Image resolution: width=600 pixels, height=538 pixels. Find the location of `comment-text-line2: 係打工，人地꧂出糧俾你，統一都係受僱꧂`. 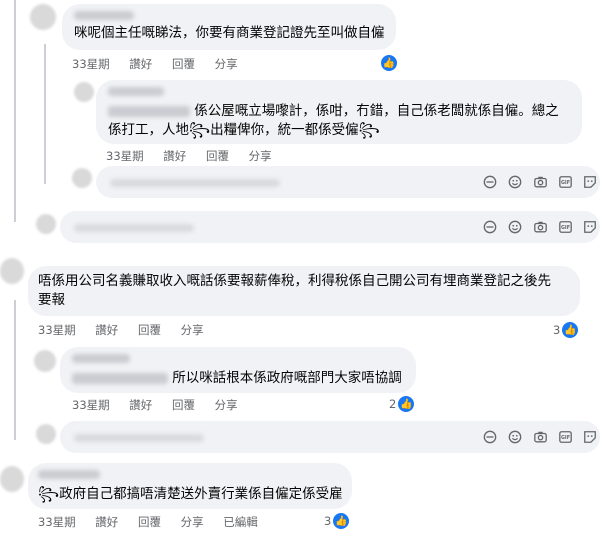

comment-text-line2: 係打工，人地꧂出糧俾你，統一都係受僱꧂ is located at coordinates (244, 130).